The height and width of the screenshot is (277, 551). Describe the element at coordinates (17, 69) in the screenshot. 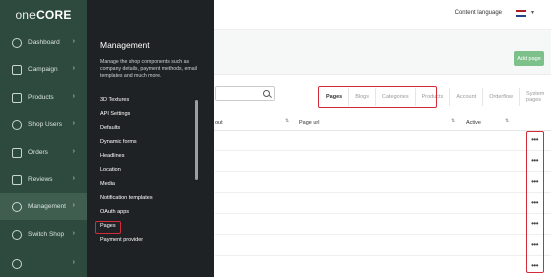

I see `calendar-icon` at that location.